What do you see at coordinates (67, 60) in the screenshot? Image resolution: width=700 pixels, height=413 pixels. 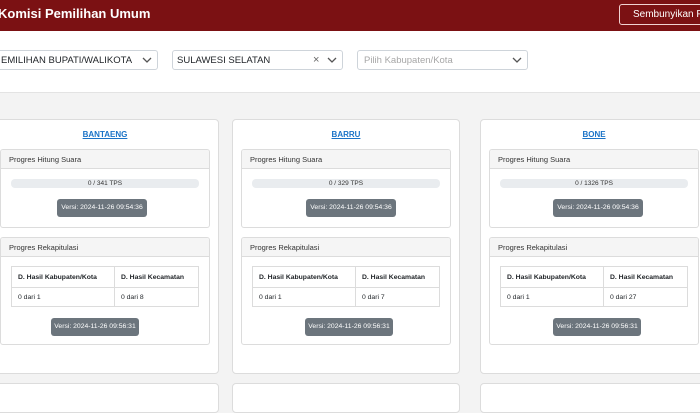 I see `election-type-value: EMILIHAN BUPATI/WALIKOTA` at bounding box center [67, 60].